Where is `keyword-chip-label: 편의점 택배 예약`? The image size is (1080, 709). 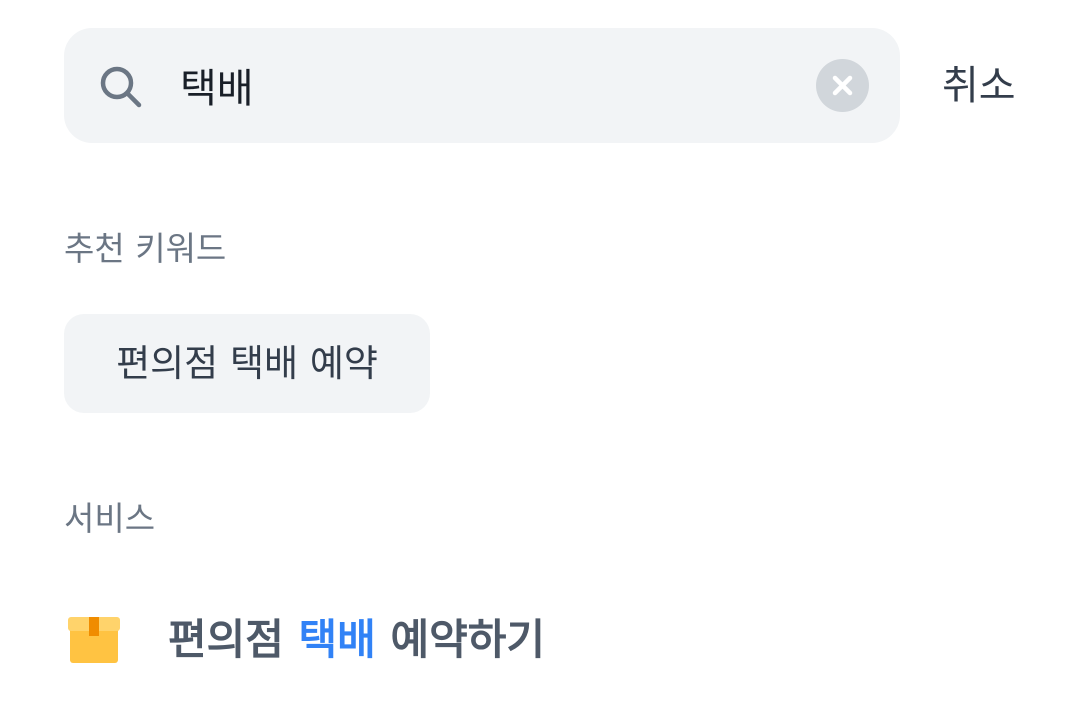 keyword-chip-label: 편의점 택배 예약 is located at coordinates (247, 363).